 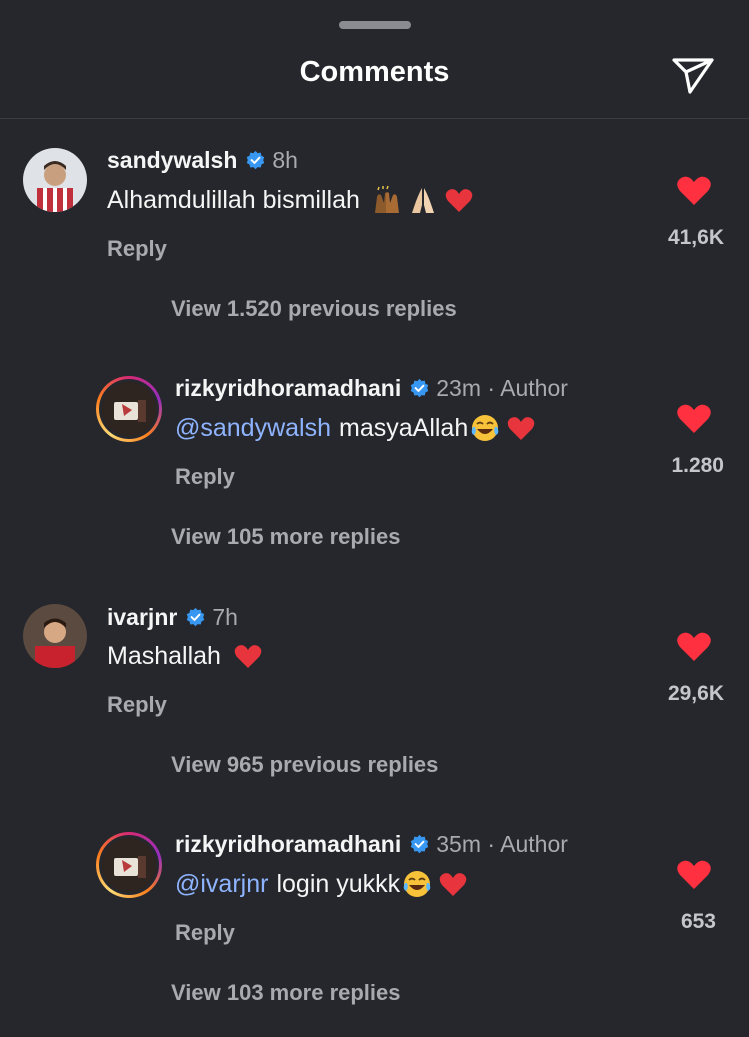 I want to click on view-replies-button: View 965 previous replies, so click(x=304, y=765).